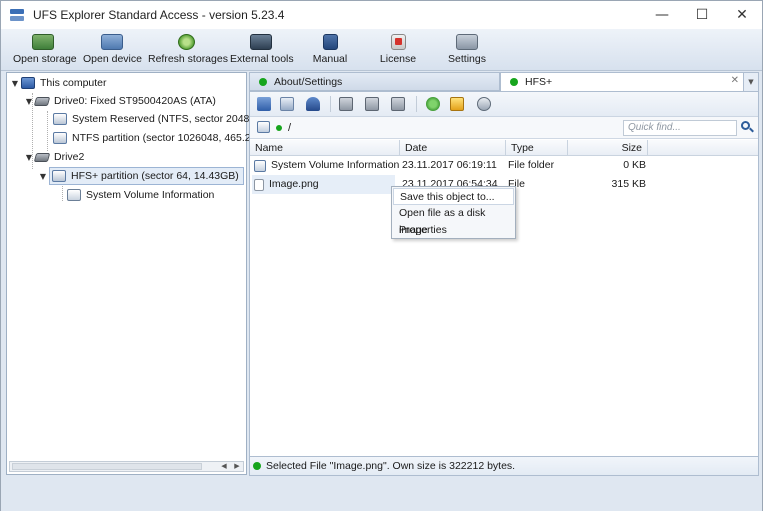 The width and height of the screenshot is (763, 511). Describe the element at coordinates (398, 104) in the screenshot. I see `deselect-icon` at that location.